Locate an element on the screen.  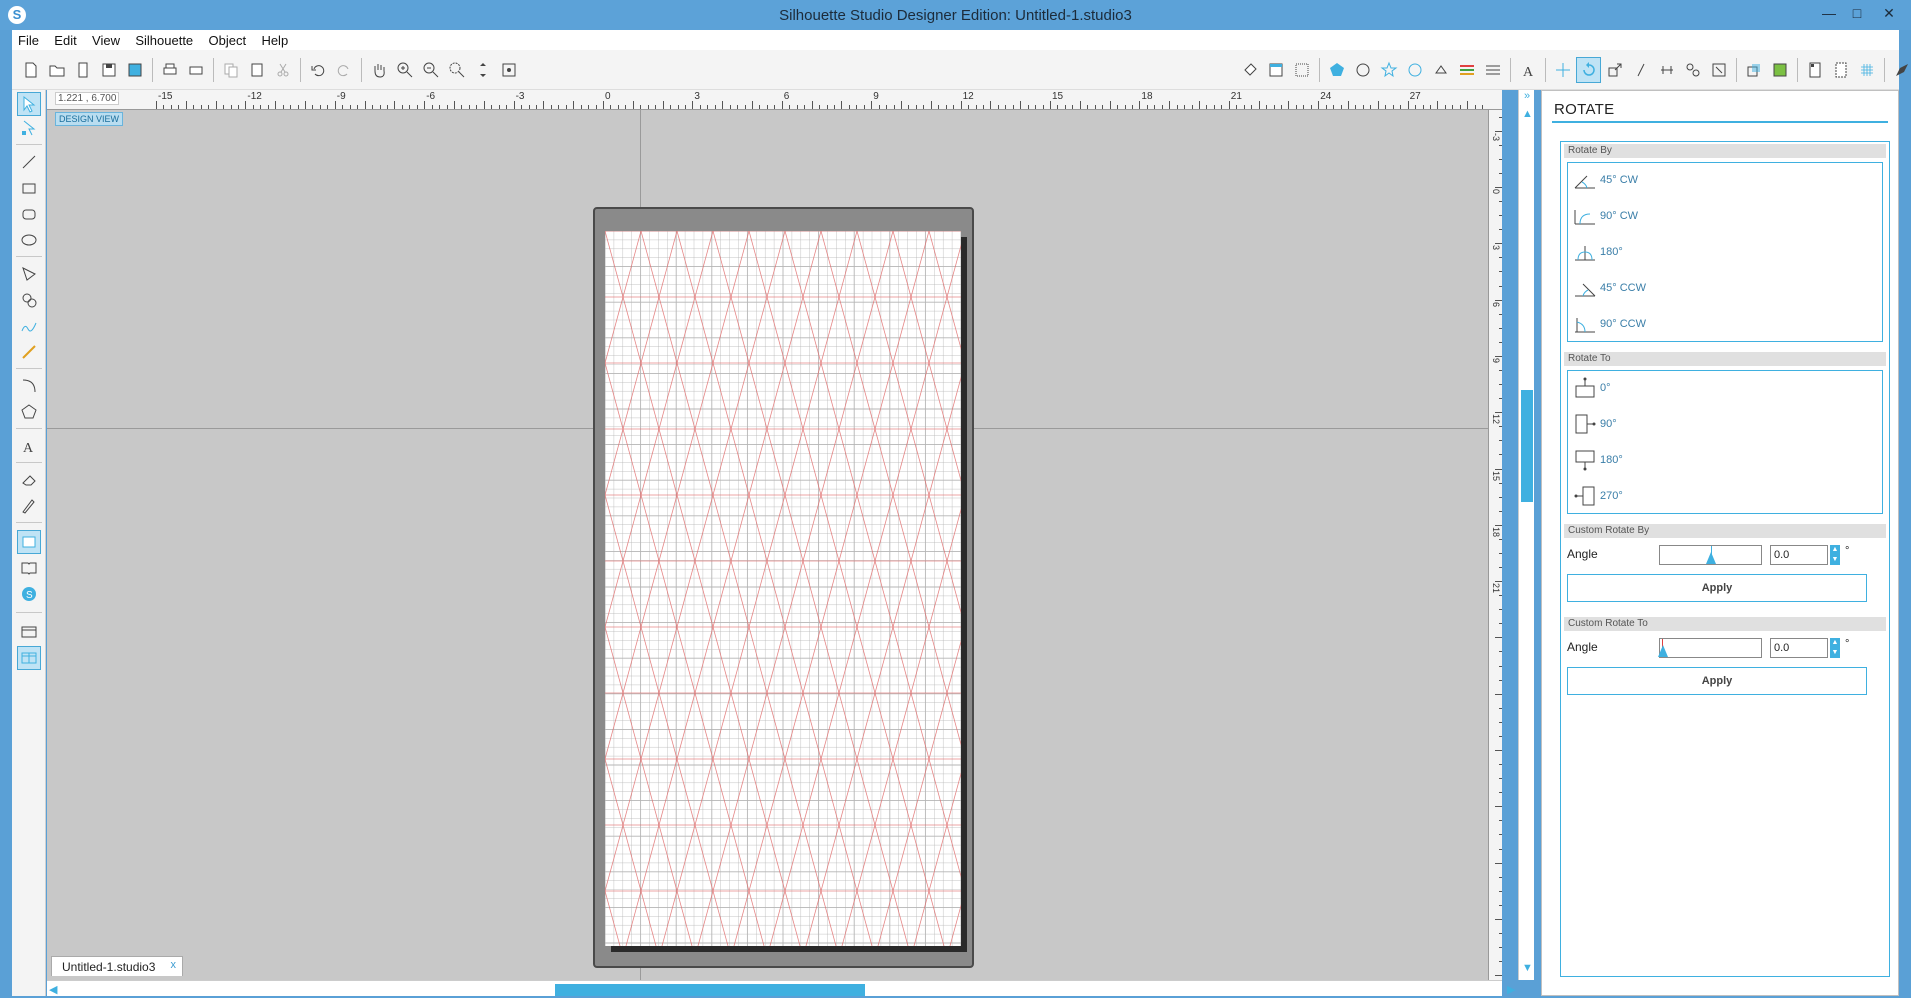
fill-color-icon is located at coordinates (1336, 70).